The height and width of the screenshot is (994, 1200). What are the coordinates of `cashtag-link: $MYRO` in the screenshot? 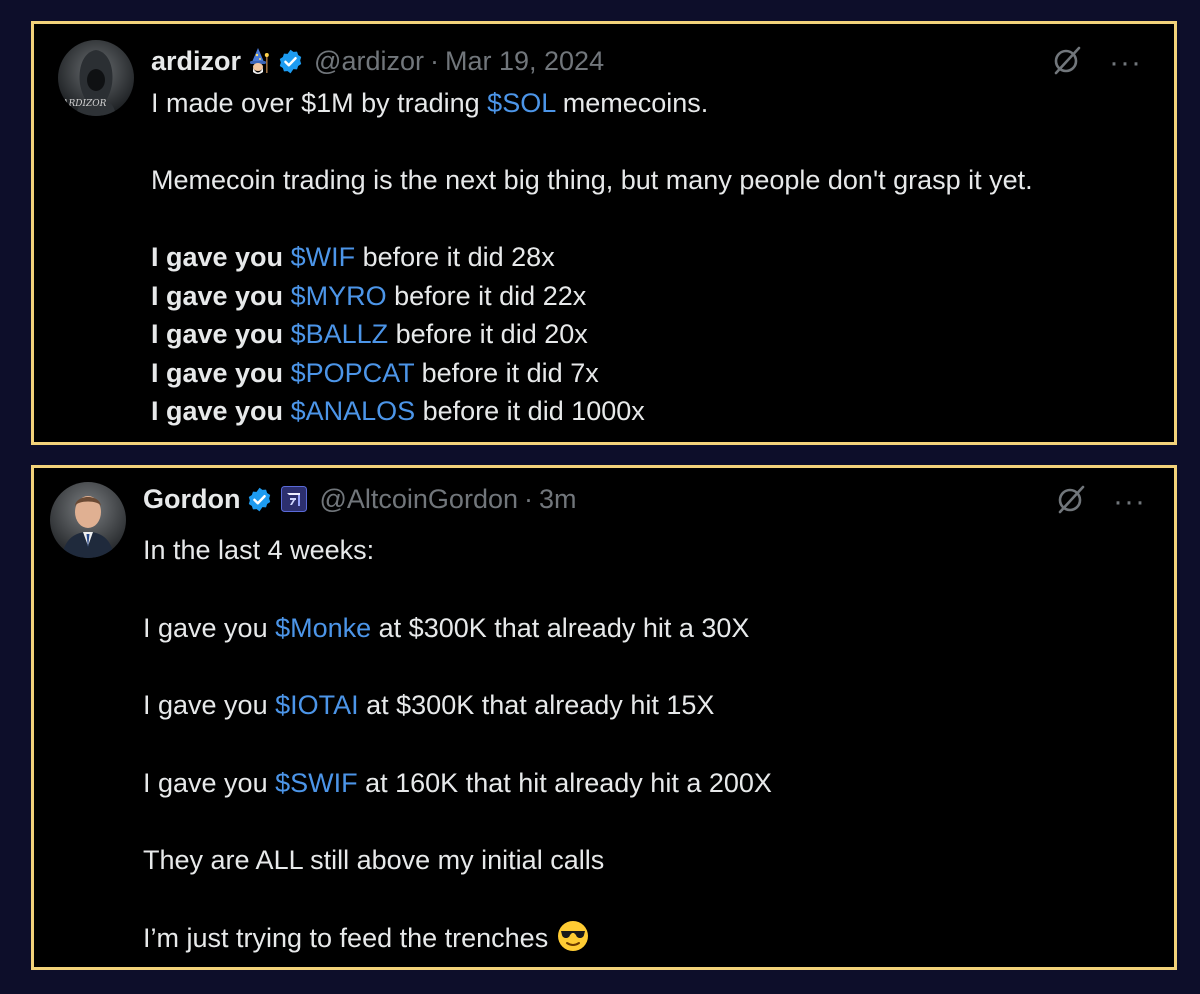 It's located at (339, 296).